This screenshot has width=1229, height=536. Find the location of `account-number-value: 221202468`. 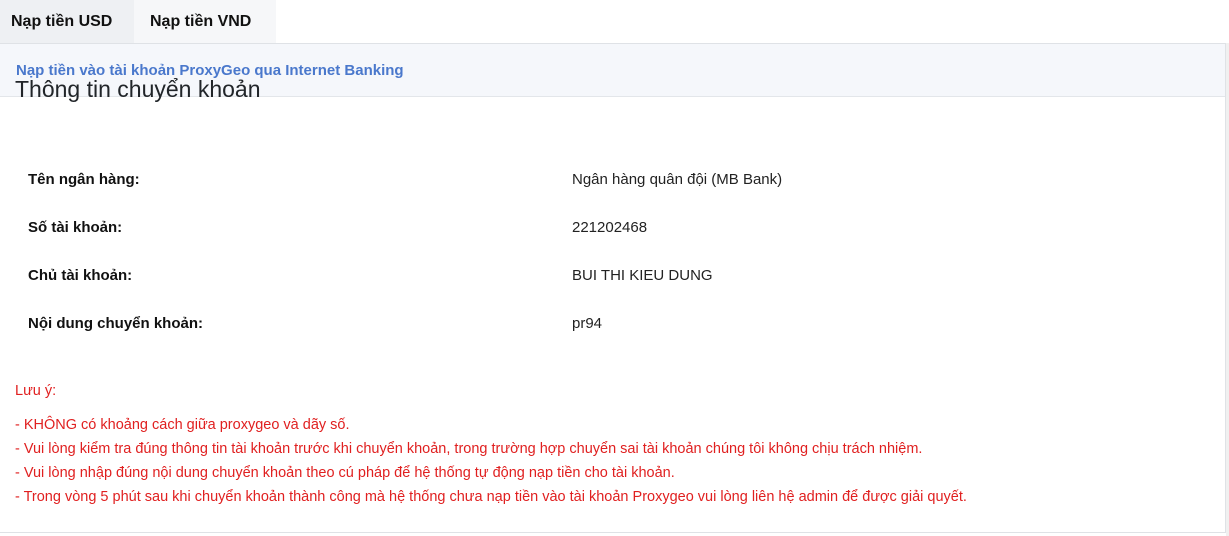

account-number-value: 221202468 is located at coordinates (610, 227).